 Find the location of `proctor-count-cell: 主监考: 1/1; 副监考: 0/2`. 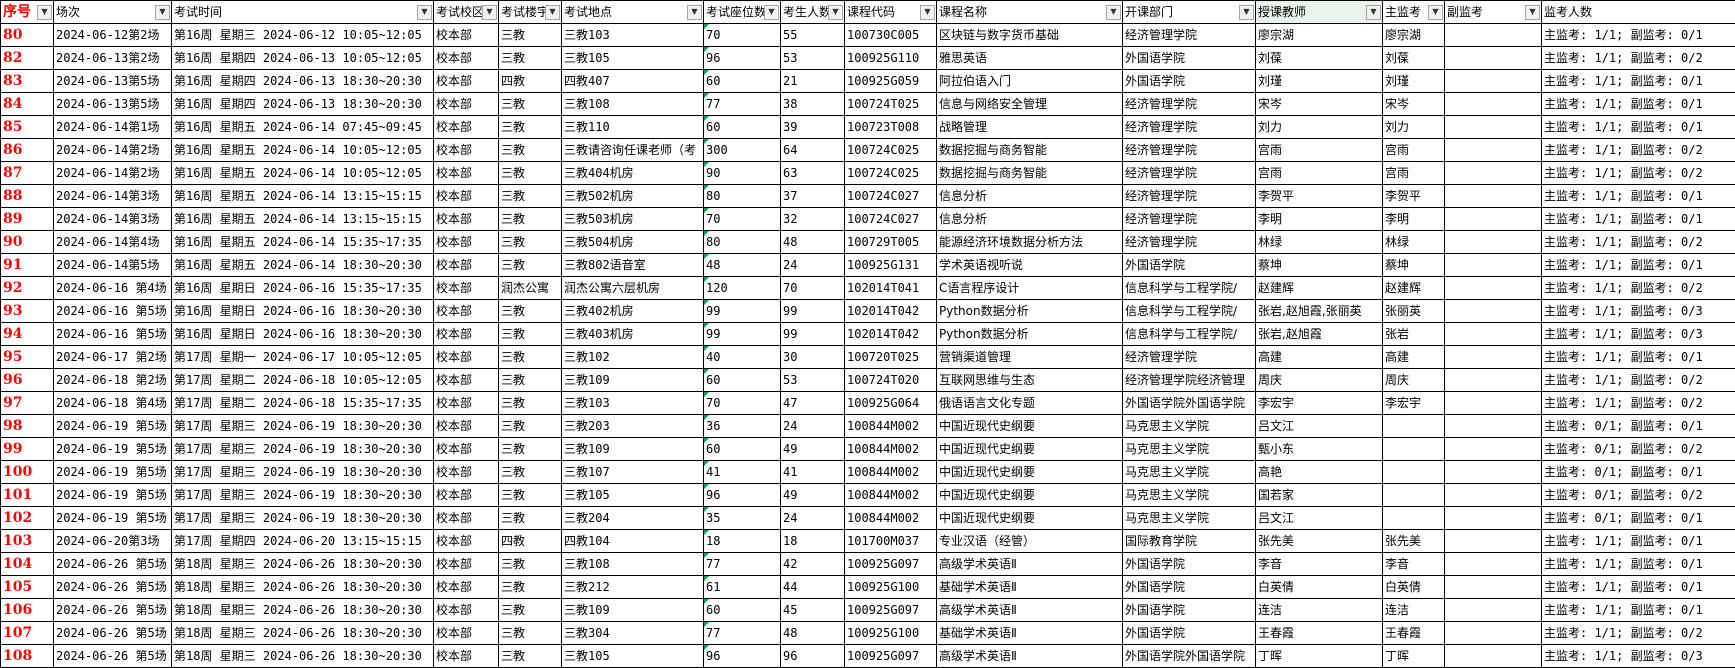

proctor-count-cell: 主监考: 1/1; 副监考: 0/2 is located at coordinates (1638, 150).